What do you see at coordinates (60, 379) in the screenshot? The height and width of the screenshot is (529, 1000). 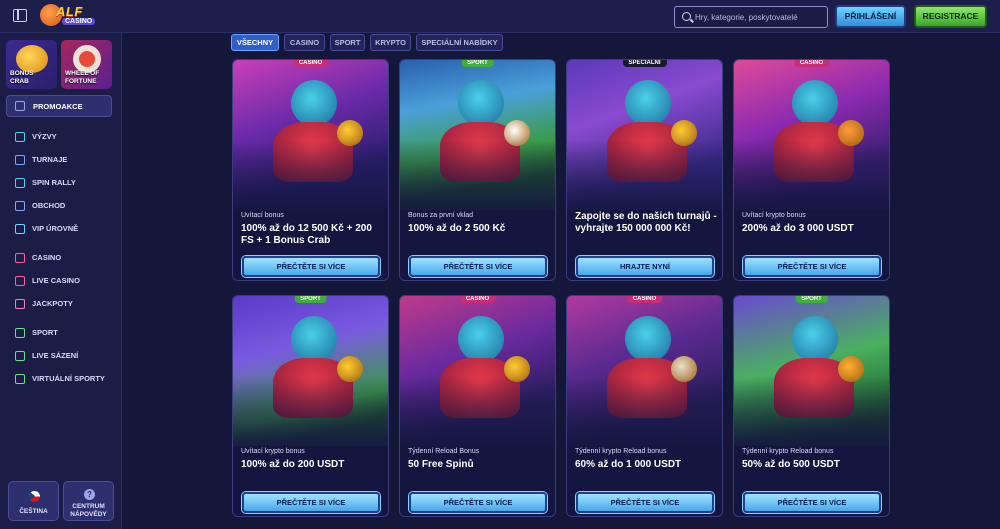 I see `sidebar-item-virtu-ln-sporty: VIRTUÁLNÍ SPORTY` at bounding box center [60, 379].